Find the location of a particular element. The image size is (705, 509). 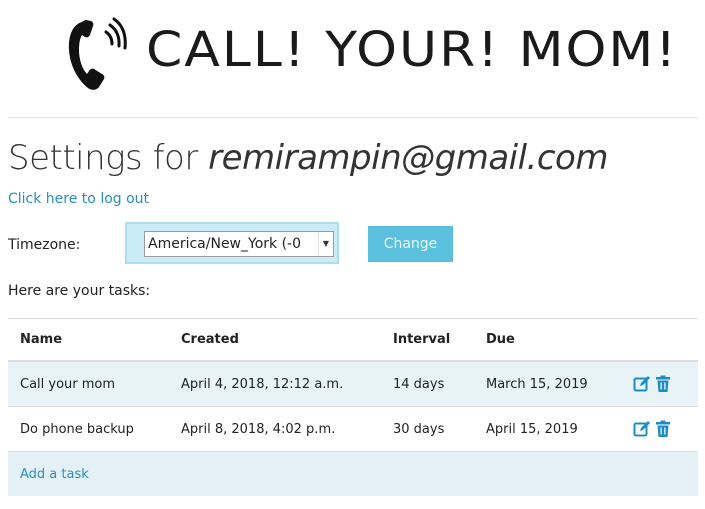

timezone-select: America/New_York (-0 ▼ is located at coordinates (239, 244).